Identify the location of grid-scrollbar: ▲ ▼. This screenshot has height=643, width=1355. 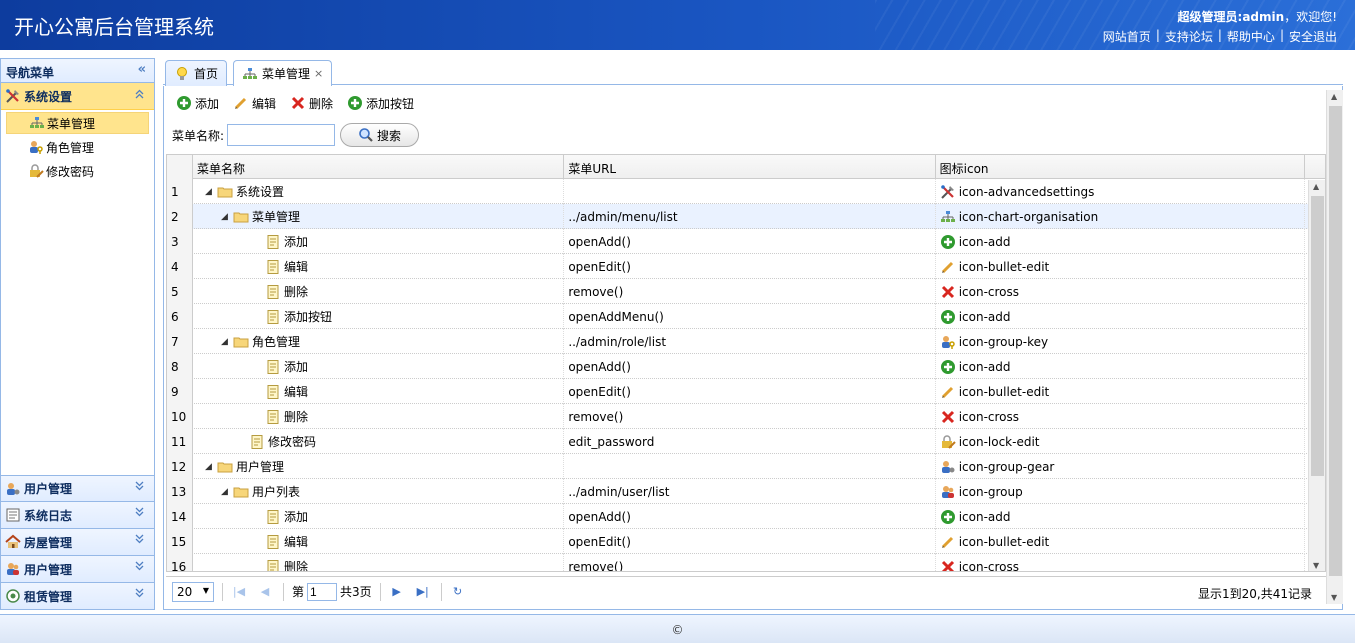
(1316, 375).